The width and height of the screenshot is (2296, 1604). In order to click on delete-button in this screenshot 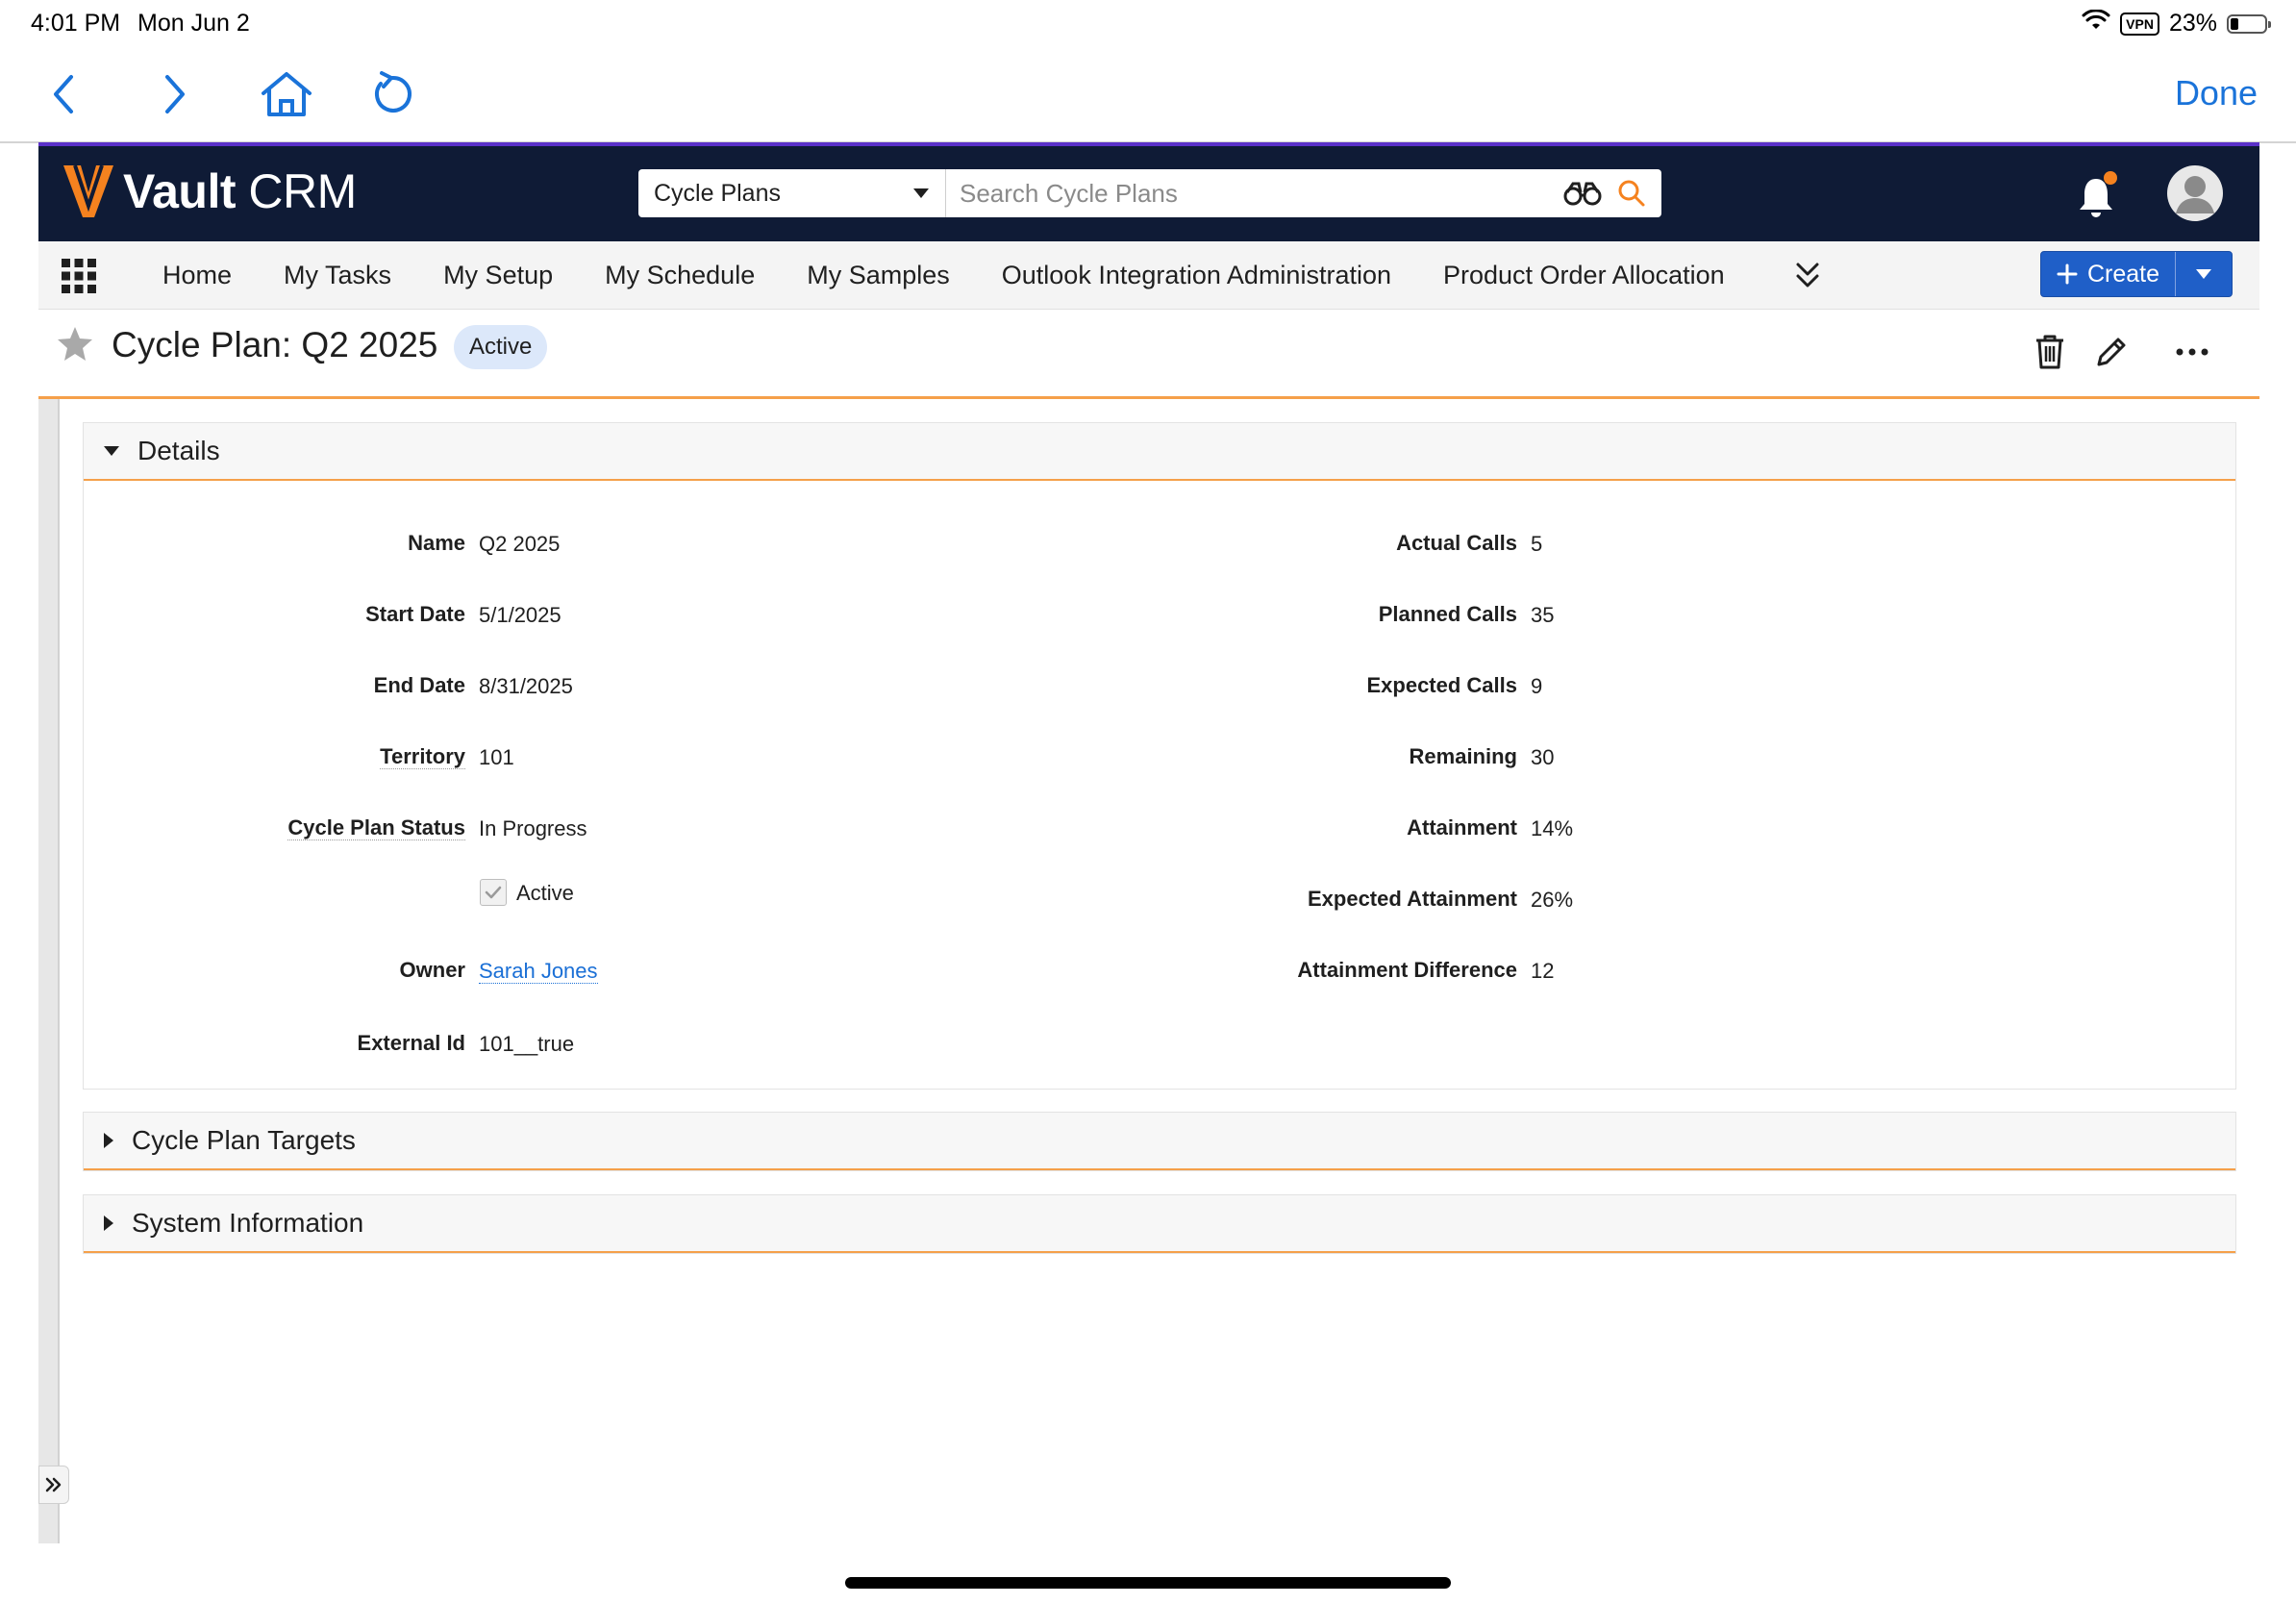, I will do `click(2050, 352)`.